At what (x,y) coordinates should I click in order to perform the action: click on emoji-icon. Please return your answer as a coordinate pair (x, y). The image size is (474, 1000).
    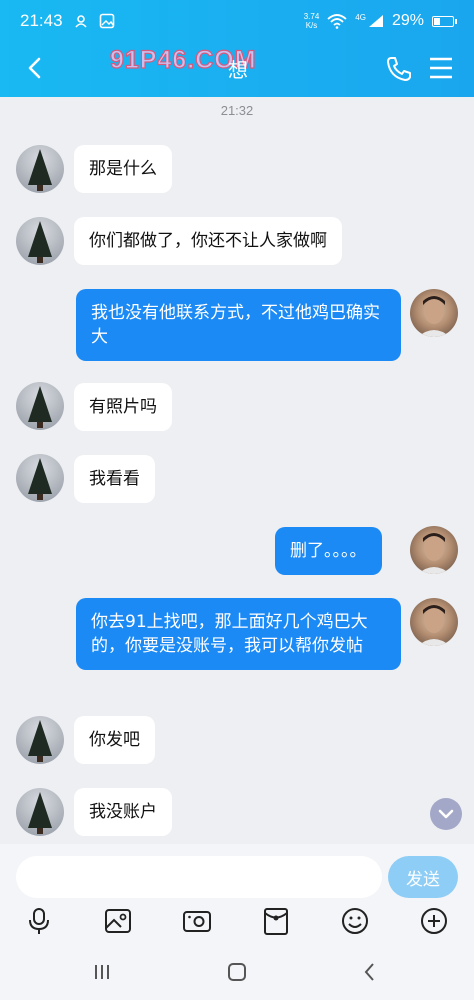
    Looking at the image, I should click on (355, 921).